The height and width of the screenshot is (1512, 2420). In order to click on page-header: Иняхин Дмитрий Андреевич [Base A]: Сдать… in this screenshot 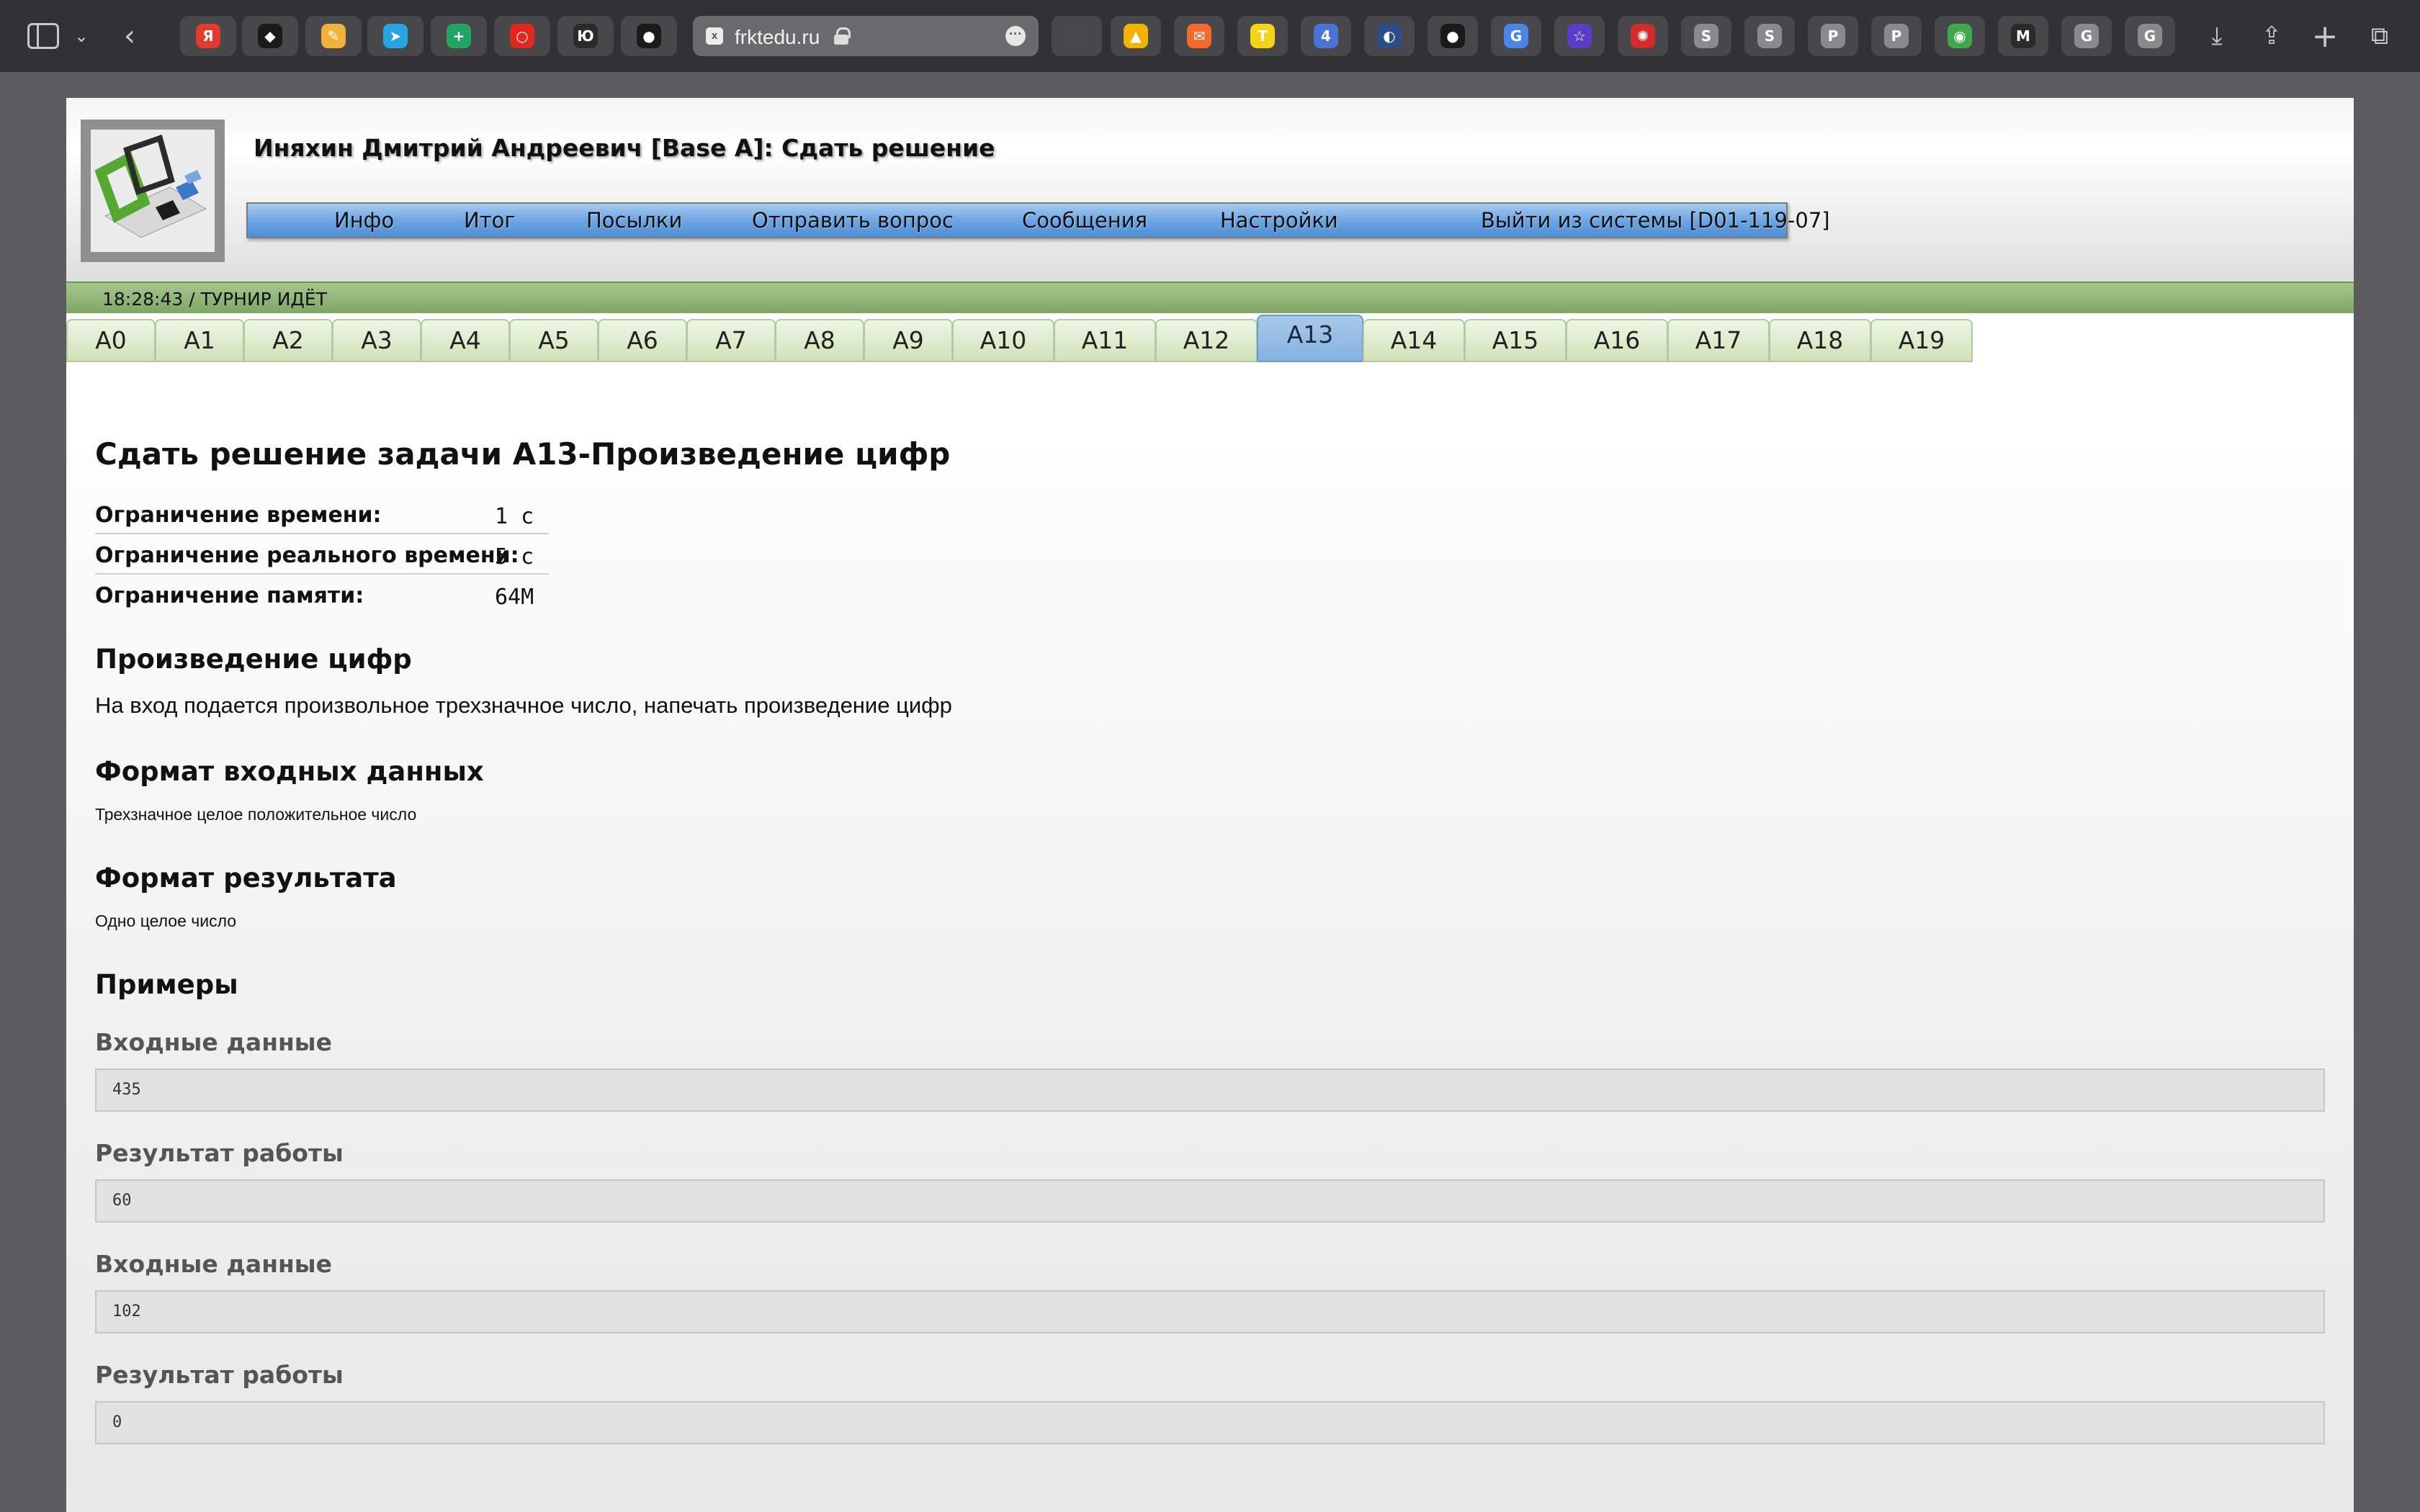, I will do `click(1210, 190)`.